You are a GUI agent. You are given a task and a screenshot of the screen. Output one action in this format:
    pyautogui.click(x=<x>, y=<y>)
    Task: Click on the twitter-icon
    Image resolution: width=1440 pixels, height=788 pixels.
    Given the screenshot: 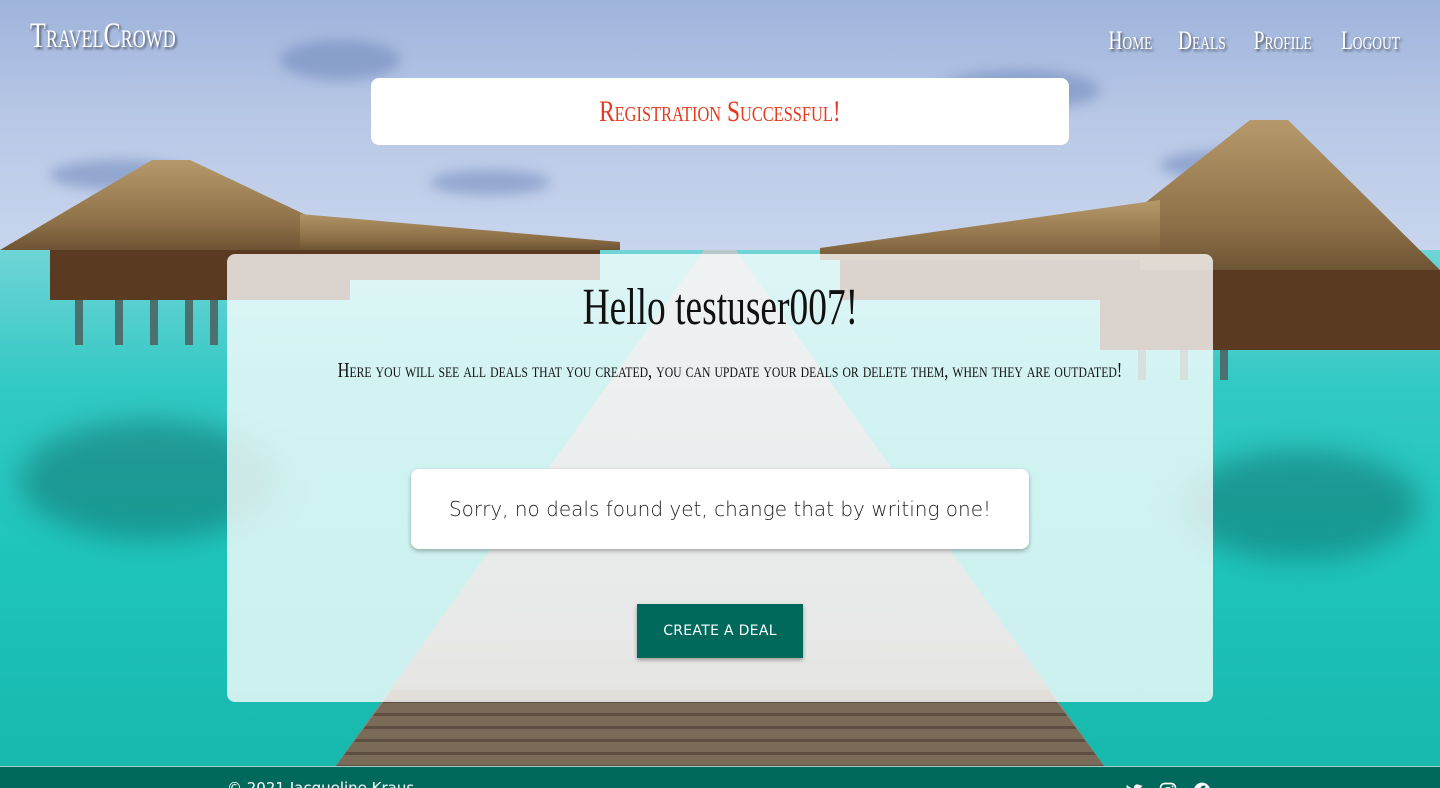 What is the action you would take?
    pyautogui.click(x=1134, y=784)
    